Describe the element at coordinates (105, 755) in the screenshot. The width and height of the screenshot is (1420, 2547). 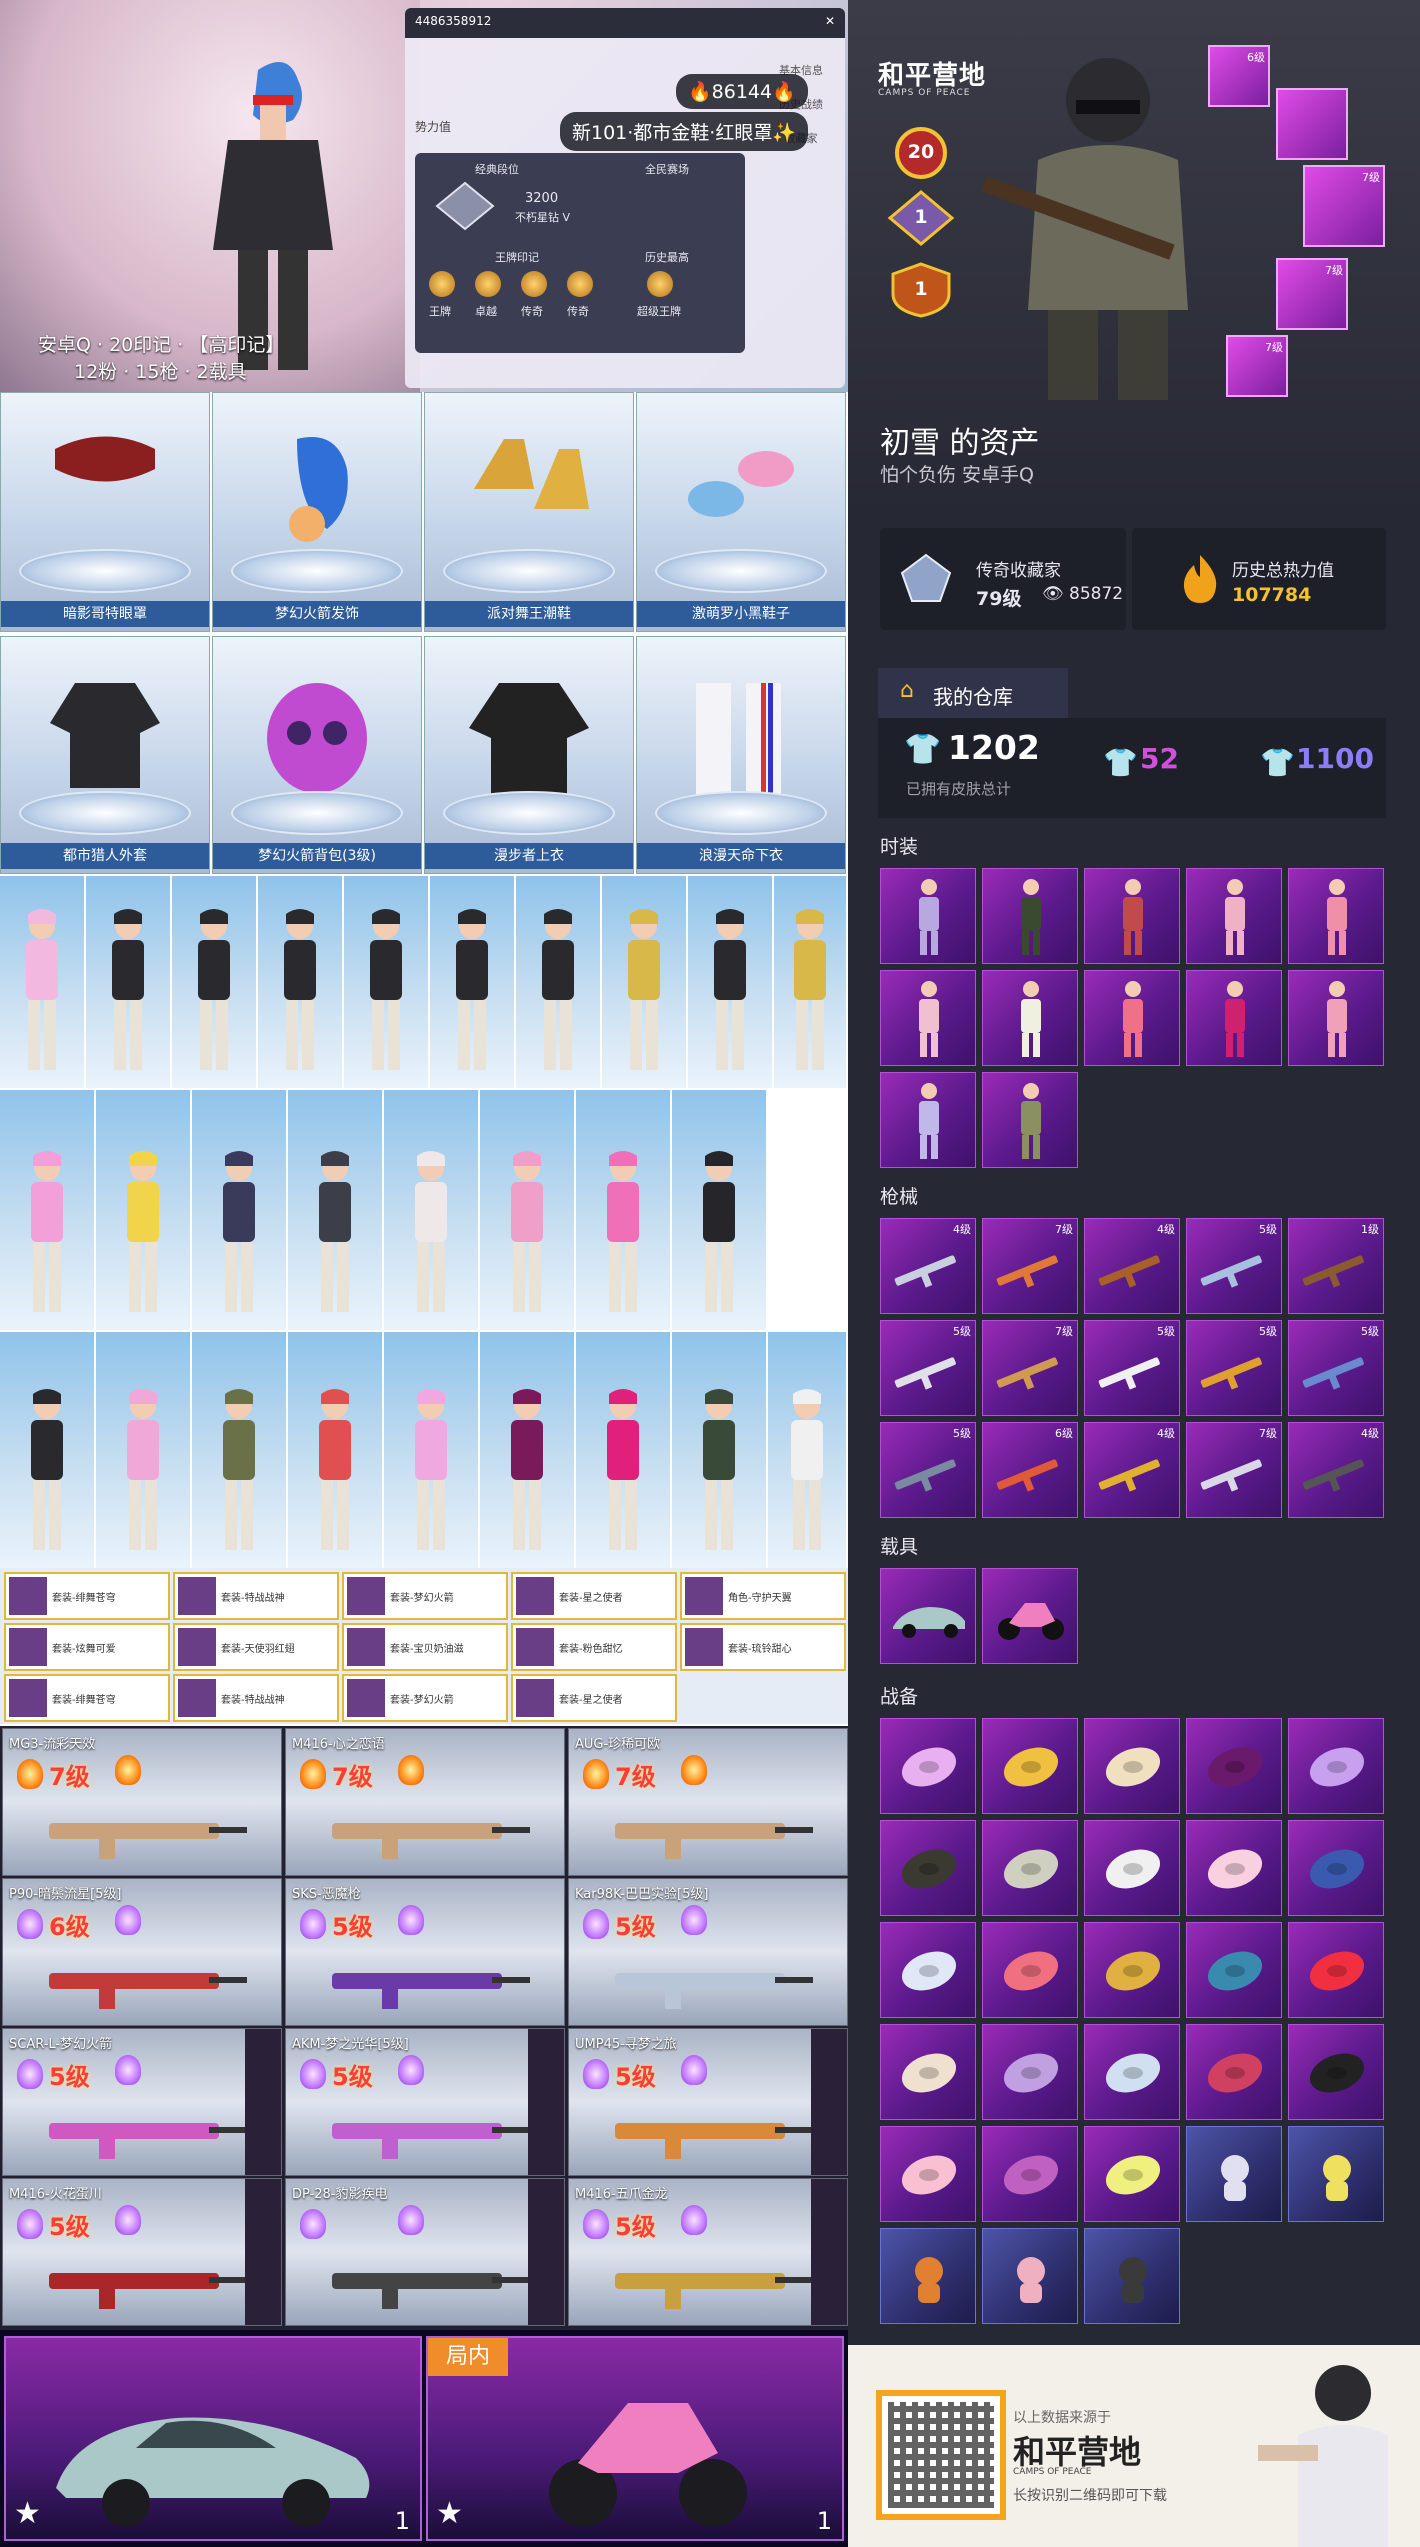
I see `item-card: 都市猎人外套` at that location.